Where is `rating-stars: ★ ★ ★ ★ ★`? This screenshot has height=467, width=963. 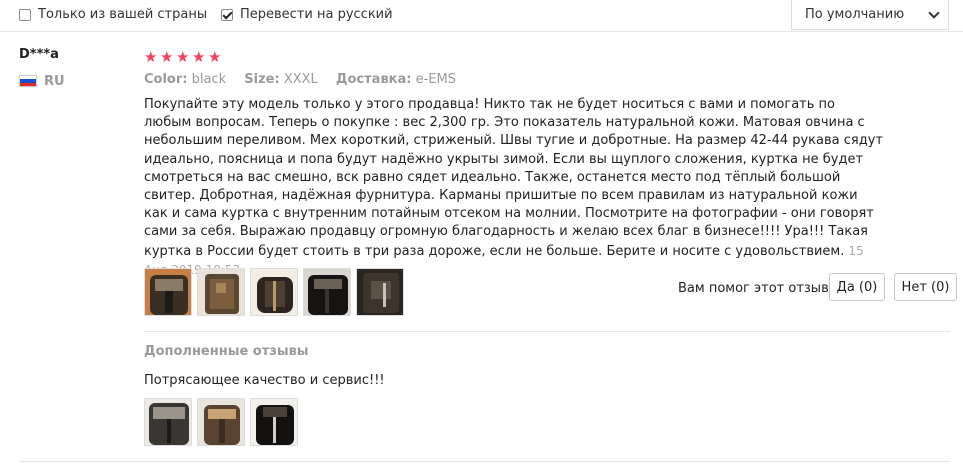 rating-stars: ★ ★ ★ ★ ★ is located at coordinates (184, 57).